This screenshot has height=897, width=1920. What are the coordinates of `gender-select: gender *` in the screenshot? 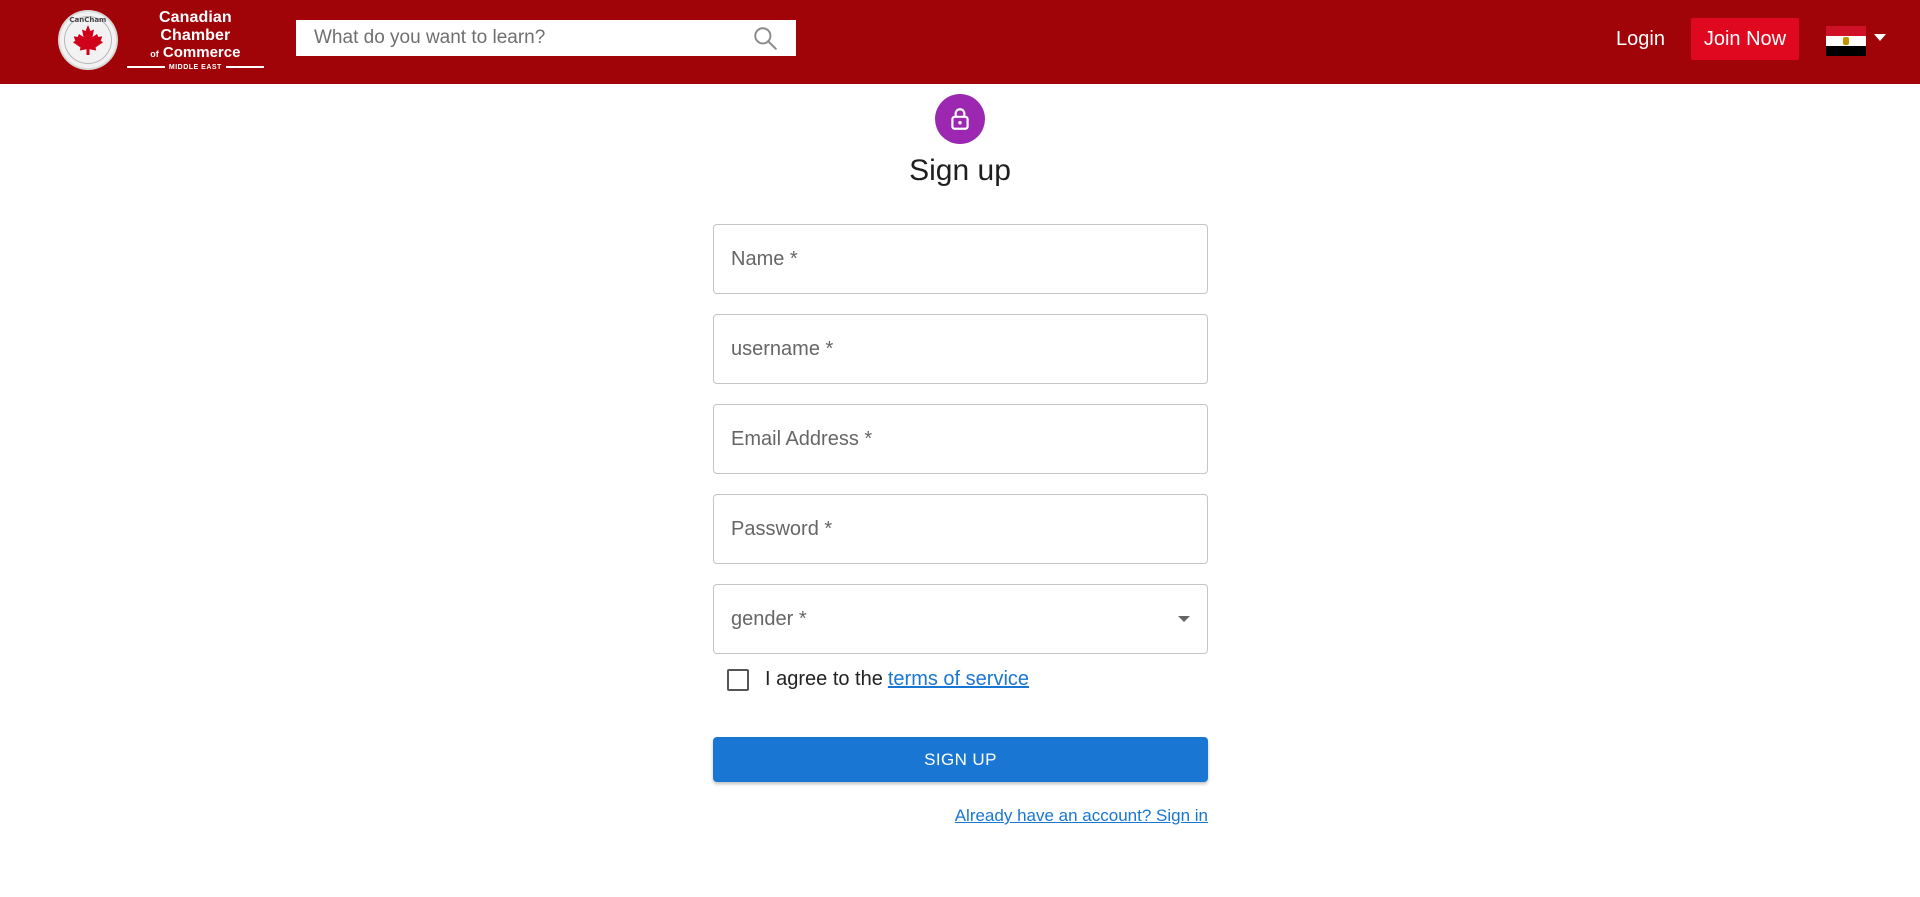 It's located at (960, 619).